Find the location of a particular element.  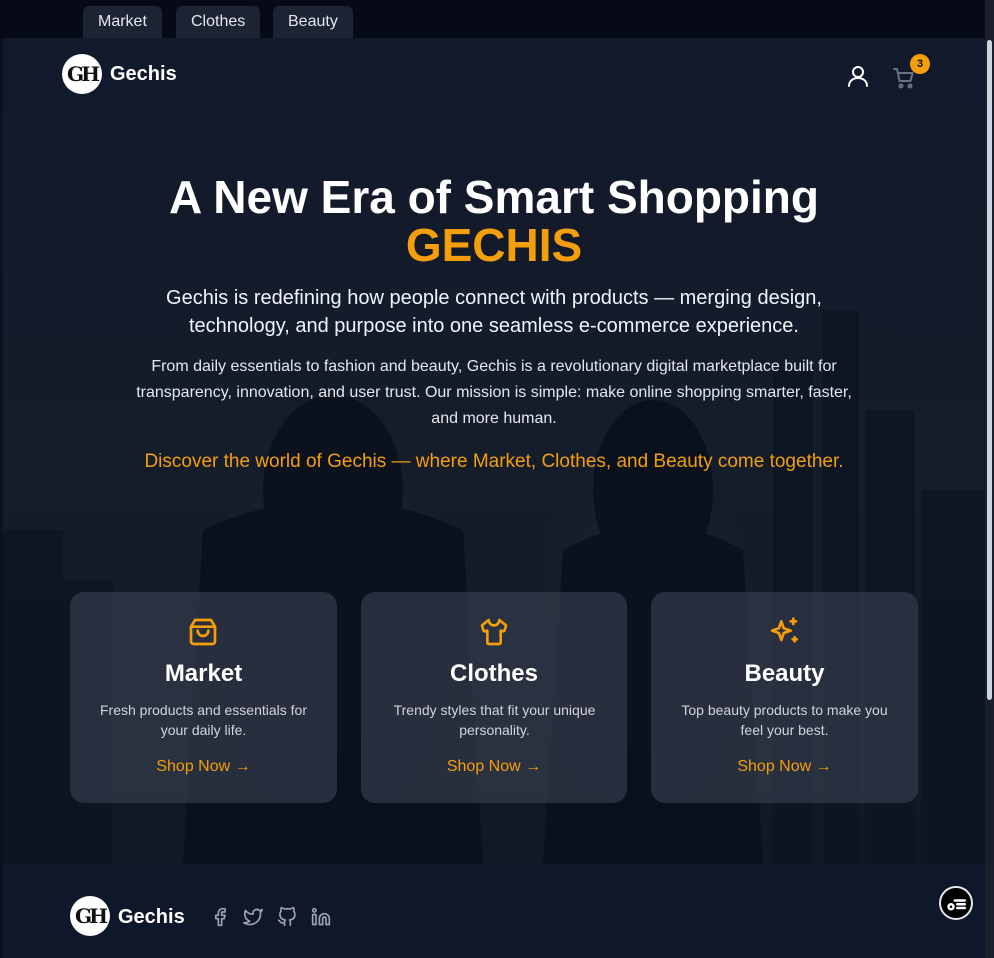

page-scrollbar is located at coordinates (989, 479).